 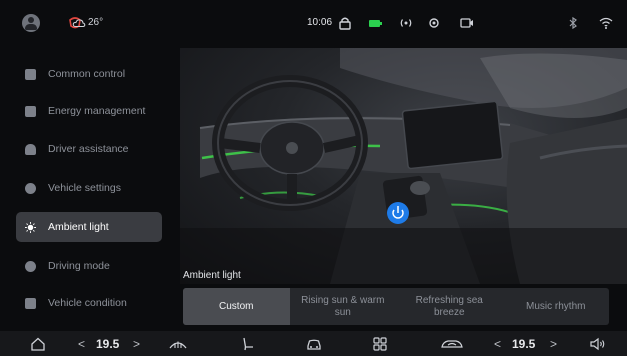 I want to click on status-bar: 26° 10:06, so click(x=313, y=25).